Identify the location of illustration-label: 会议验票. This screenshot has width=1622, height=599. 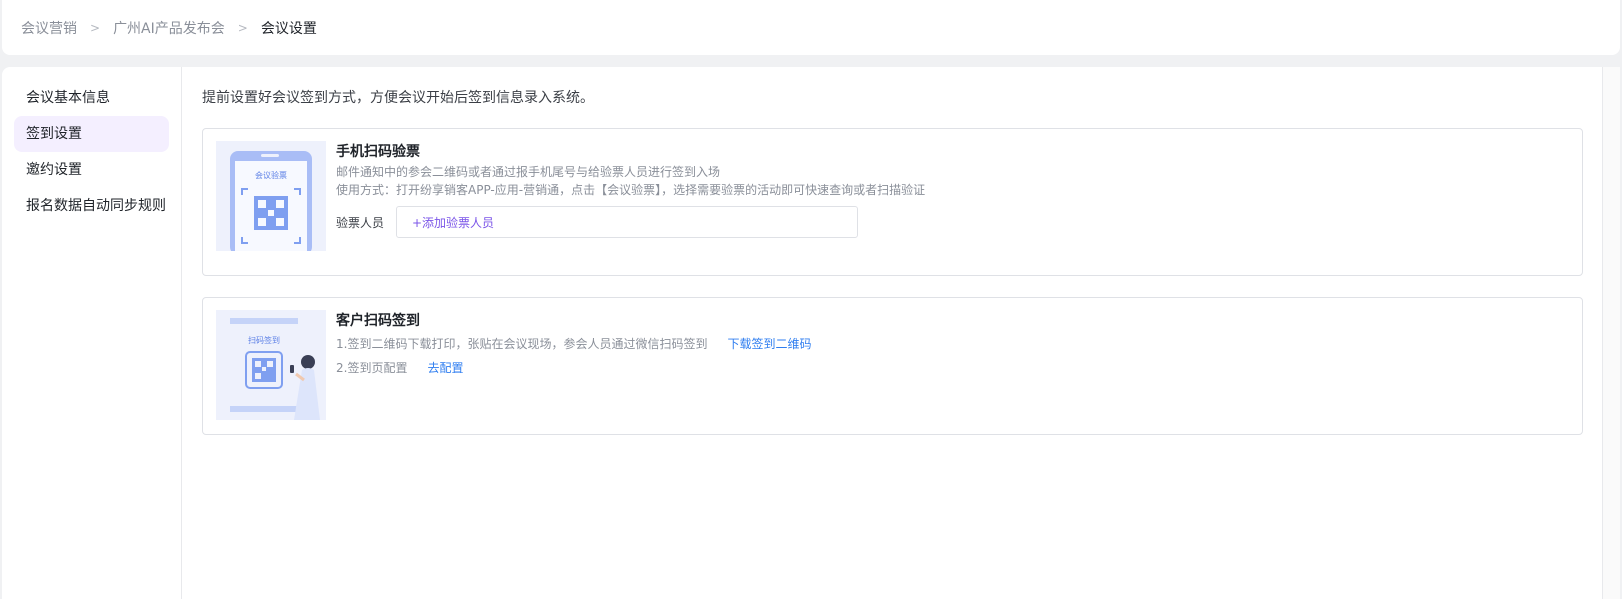
(271, 175).